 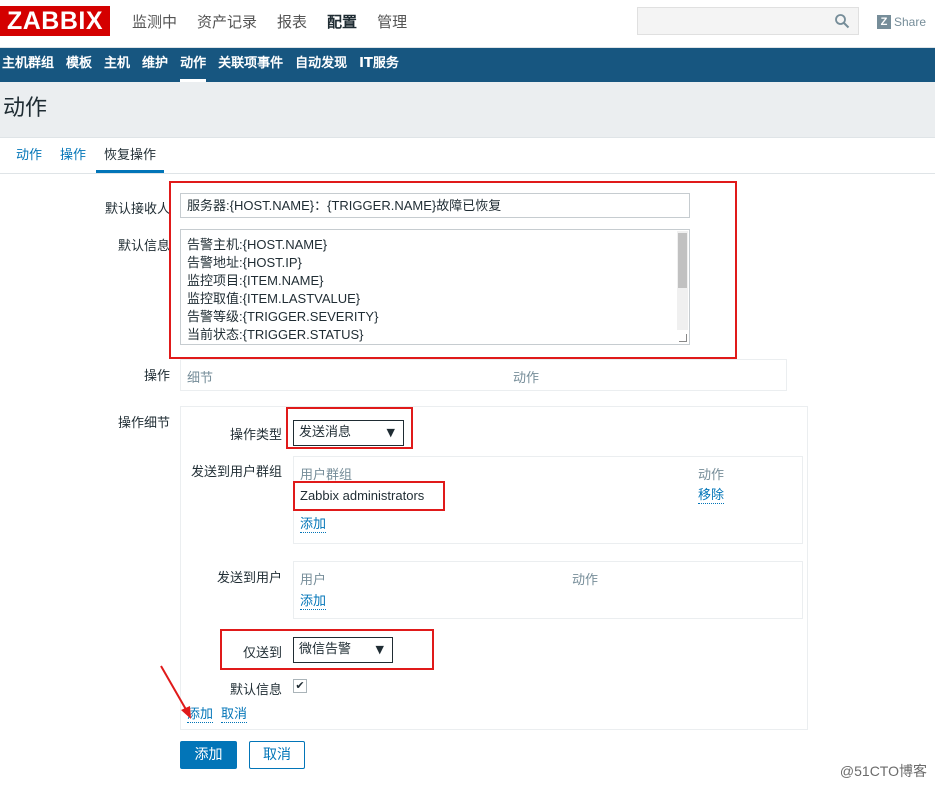 What do you see at coordinates (274, 298) in the screenshot?
I see `message-line: 监控取值:{ITEM.LASTVALUE}` at bounding box center [274, 298].